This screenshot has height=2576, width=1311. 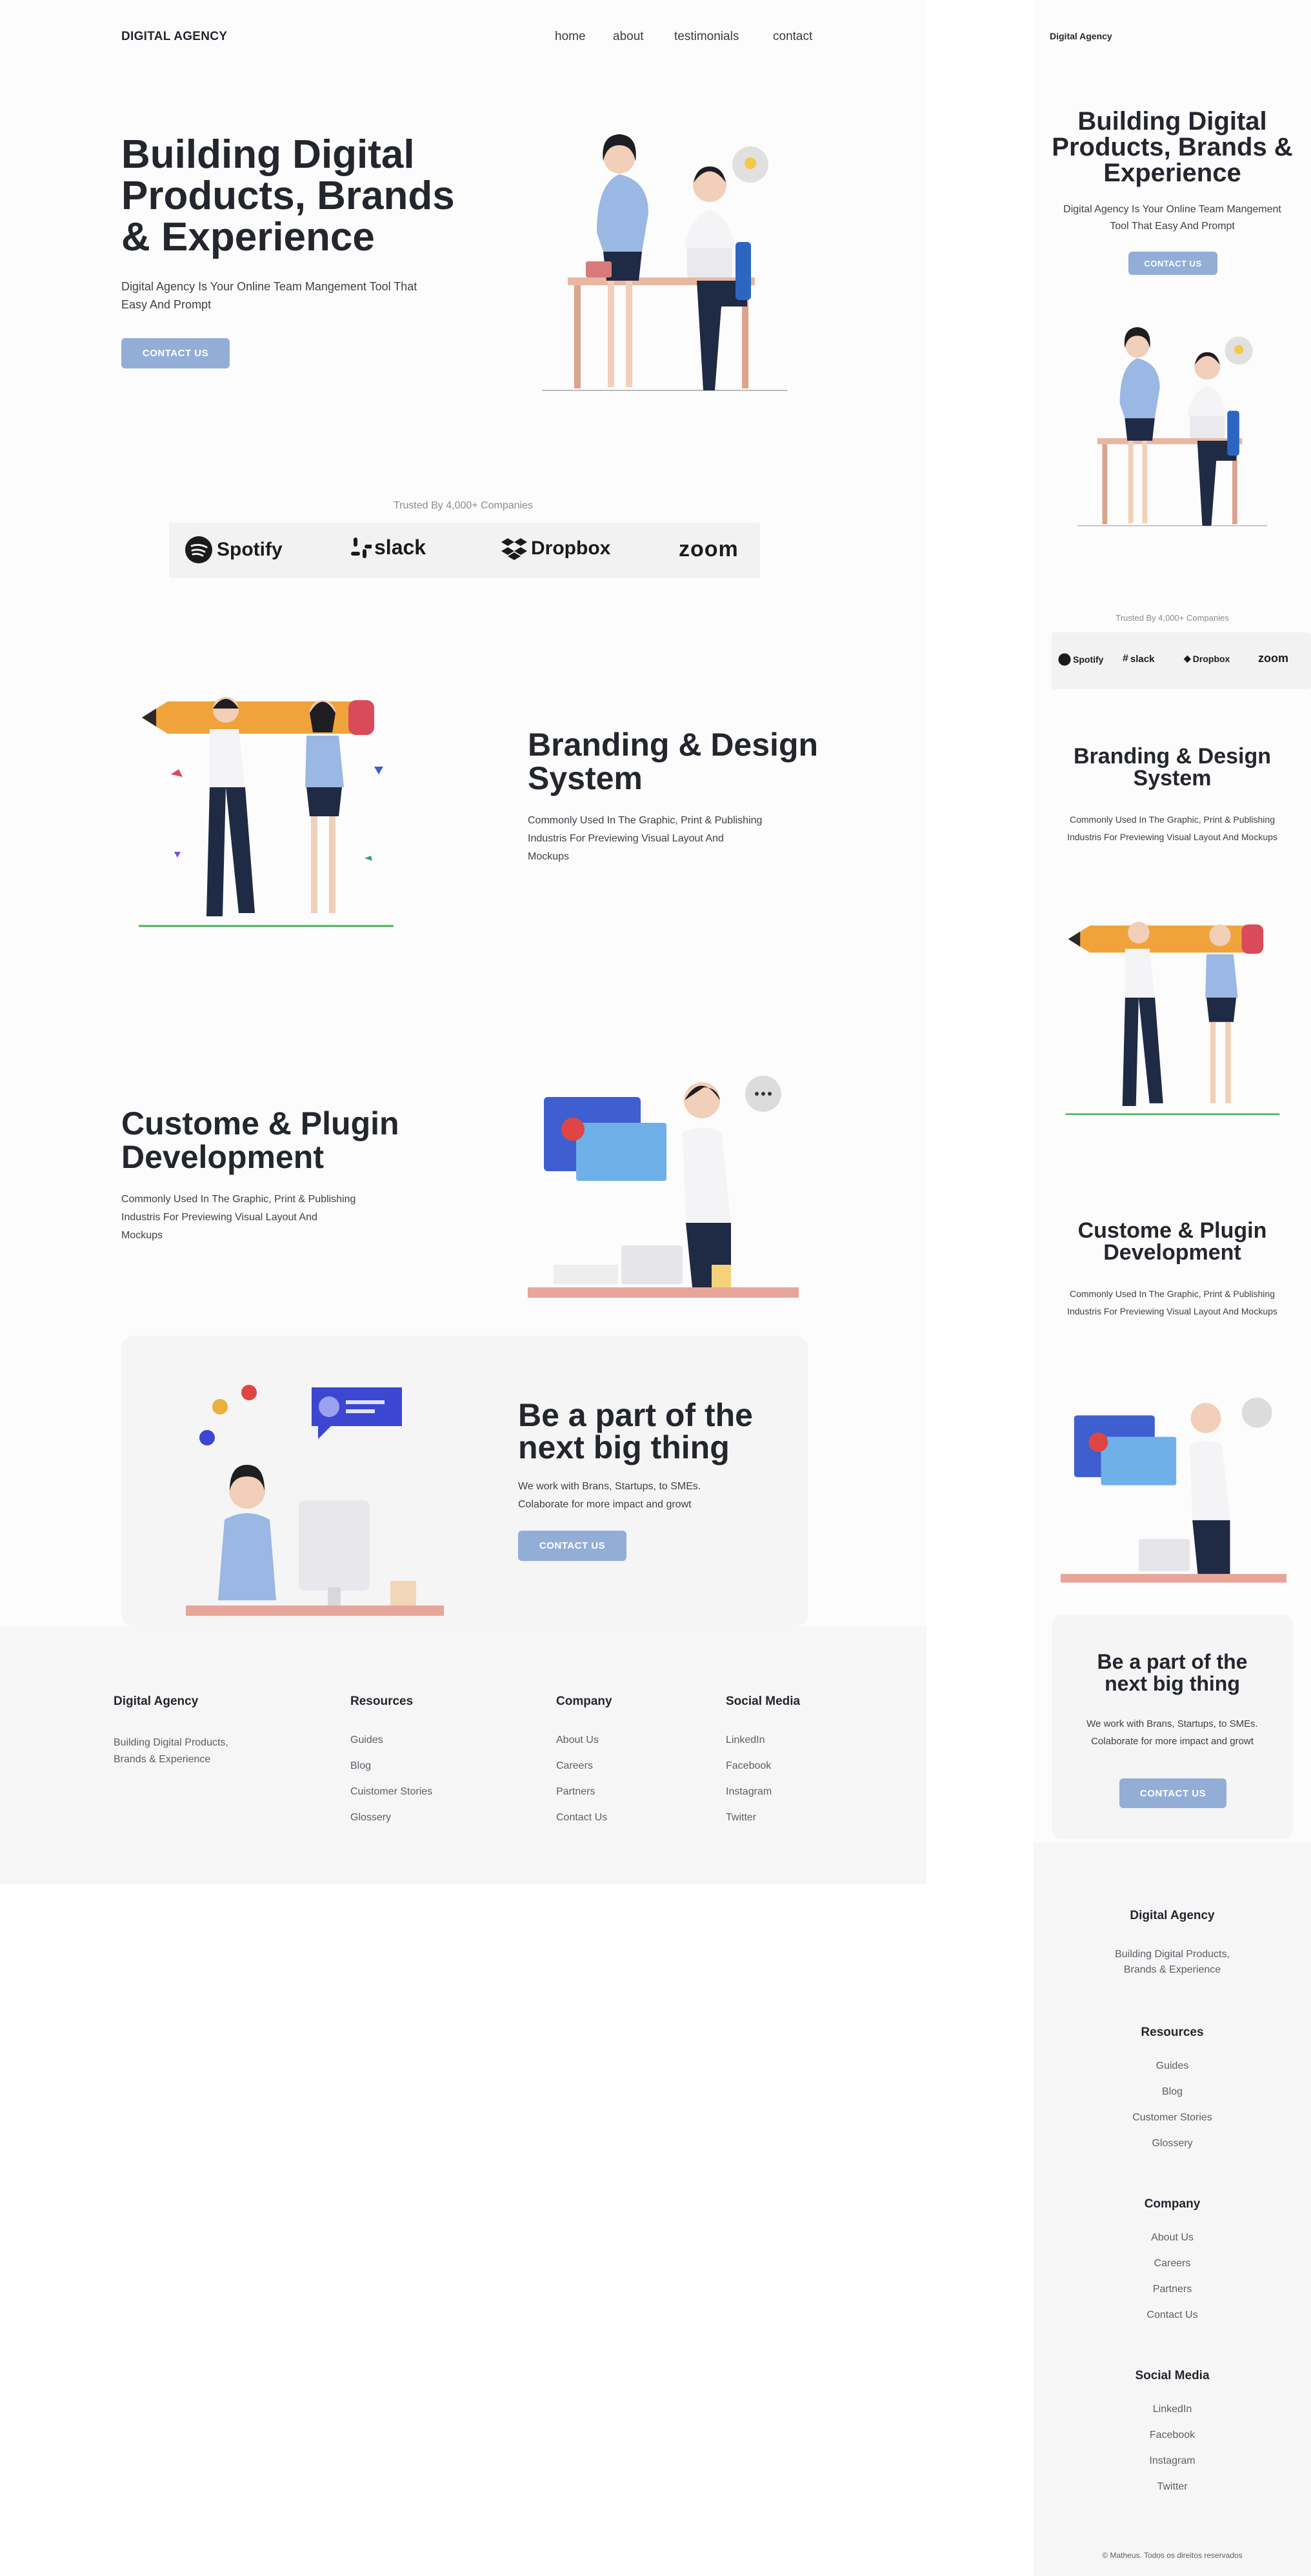 What do you see at coordinates (166, 304) in the screenshot?
I see `hero-subtitle-line: Easy And Prompt` at bounding box center [166, 304].